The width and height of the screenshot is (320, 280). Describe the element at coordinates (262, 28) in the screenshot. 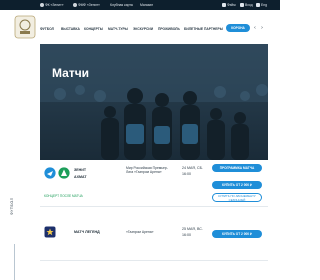

I see `chevron-right-icon: ›` at that location.